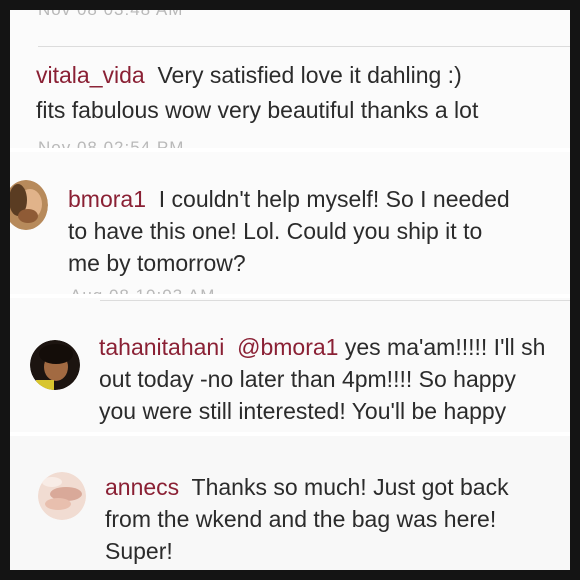 This screenshot has height=580, width=580. I want to click on comment-line-3: Super!, so click(139, 551).